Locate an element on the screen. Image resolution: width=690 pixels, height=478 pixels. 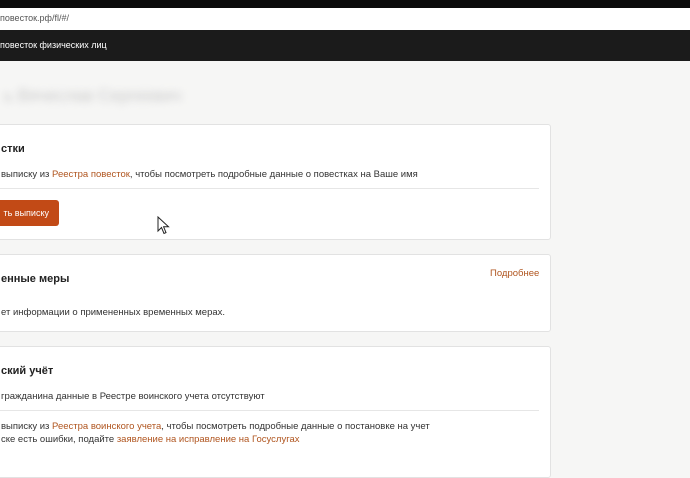
user-name: ь Вячеслав Сергеевич is located at coordinates (93, 95).